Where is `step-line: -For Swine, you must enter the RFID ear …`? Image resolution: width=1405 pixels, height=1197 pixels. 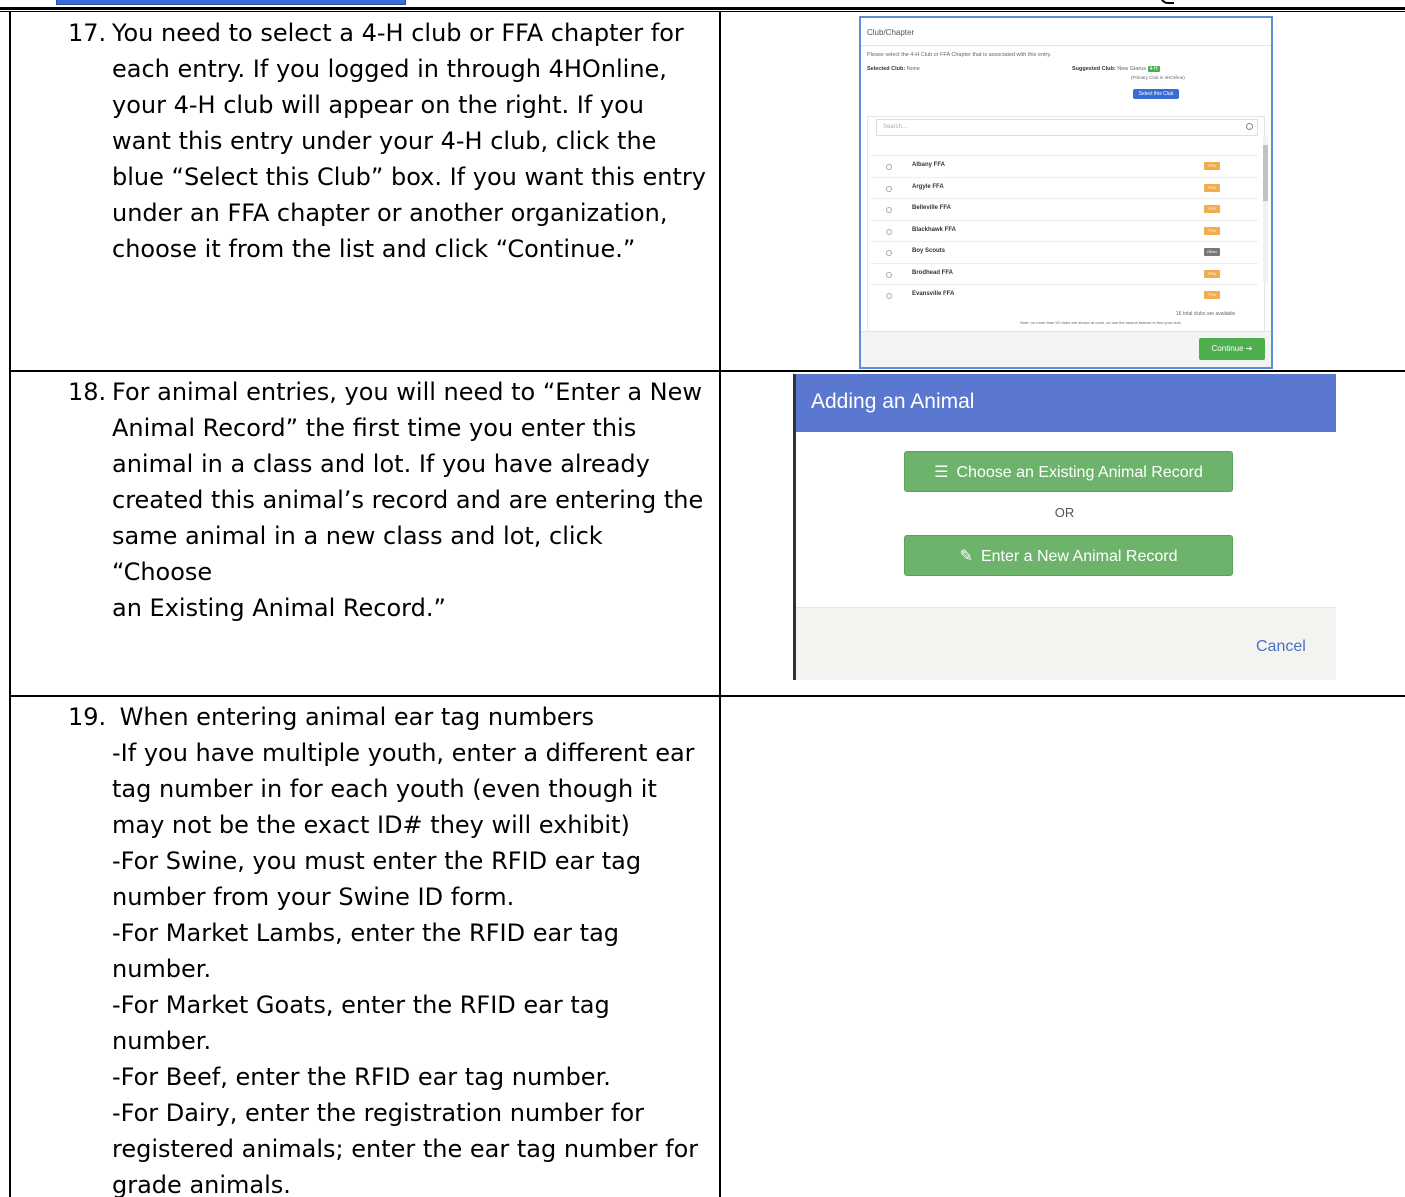 step-line: -For Swine, you must enter the RFID ear … is located at coordinates (377, 861).